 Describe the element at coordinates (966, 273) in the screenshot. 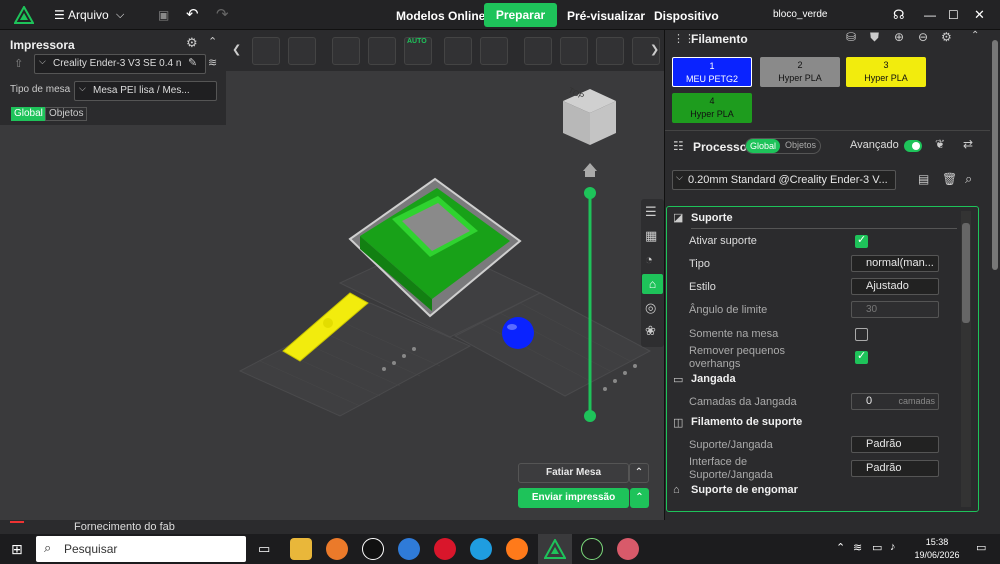

I see `scrollbar-thumb` at that location.